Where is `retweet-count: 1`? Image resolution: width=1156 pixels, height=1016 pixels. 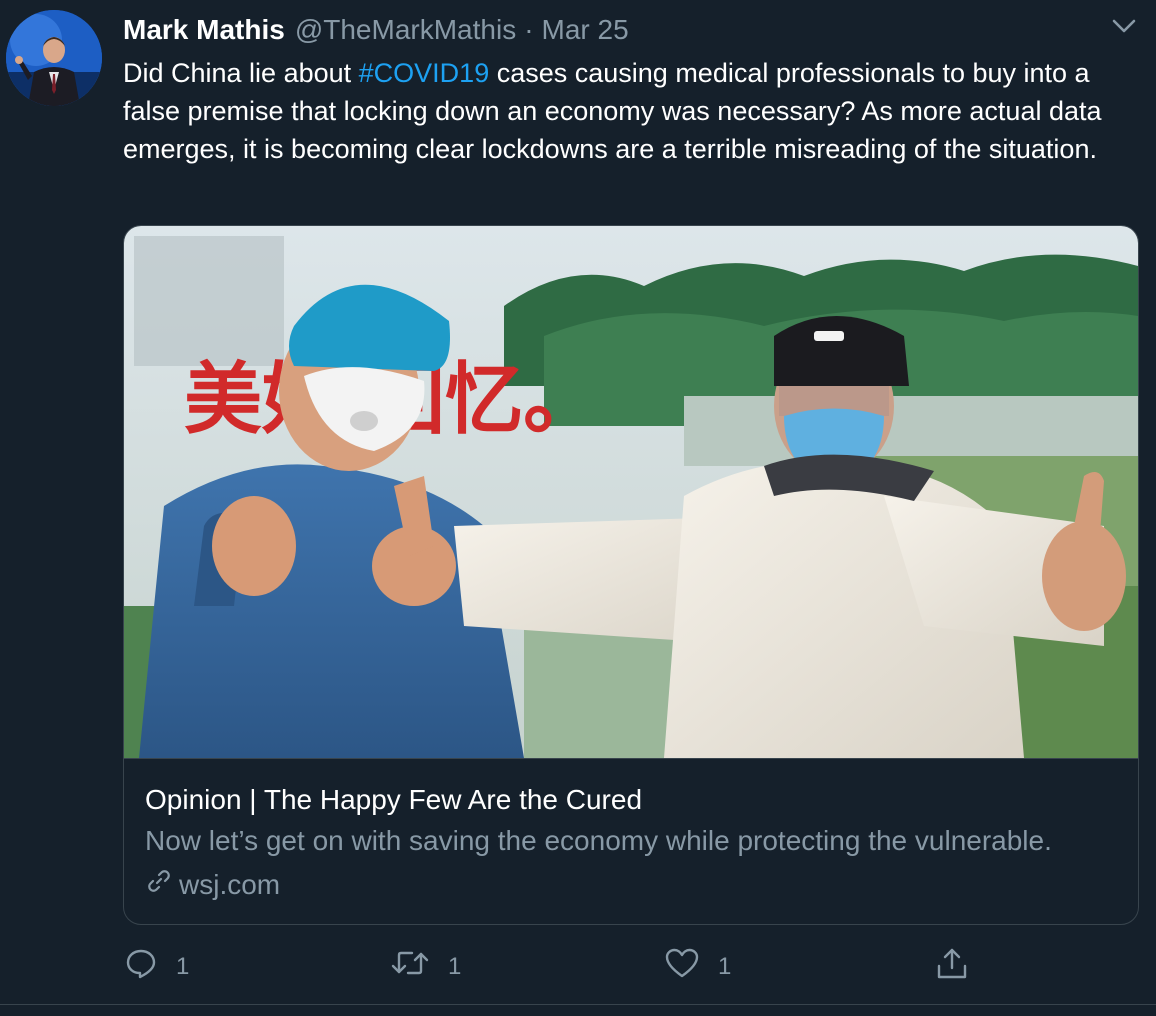
retweet-count: 1 is located at coordinates (455, 966).